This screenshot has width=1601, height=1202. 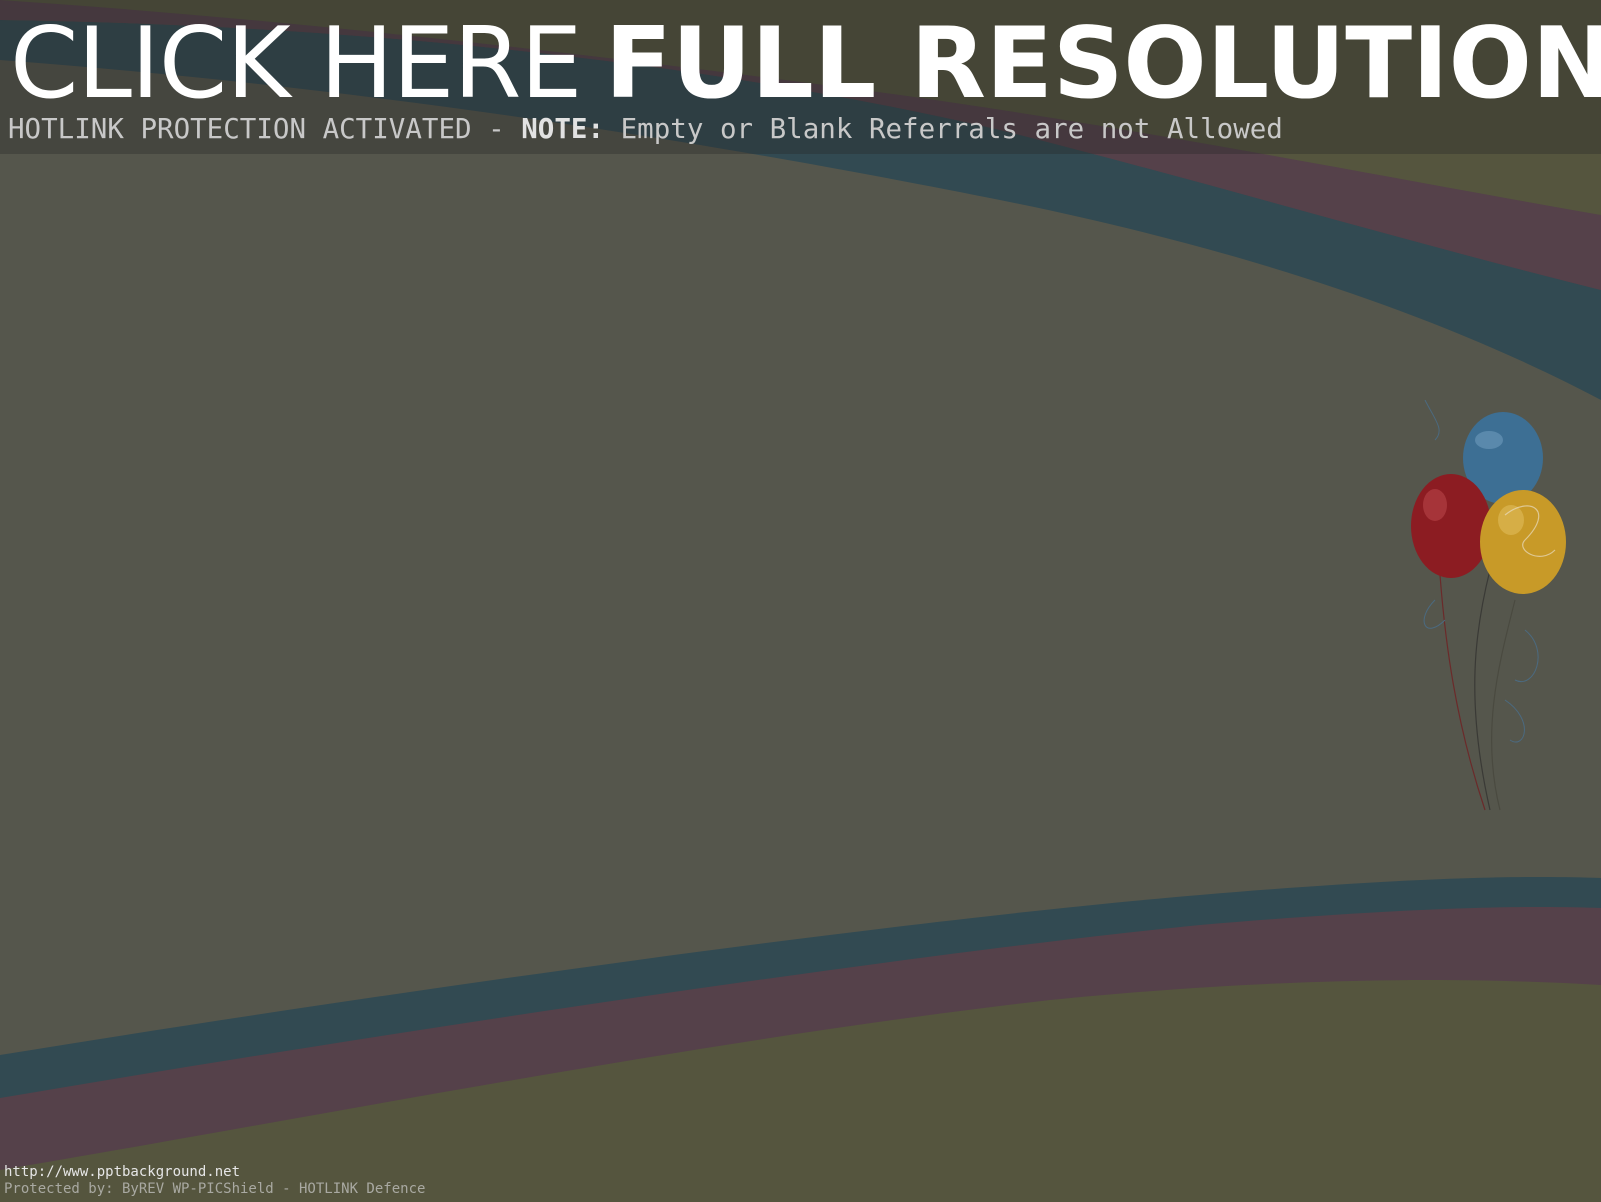 I want to click on footer-url: http://www.pptbackground.net, so click(x=214, y=1172).